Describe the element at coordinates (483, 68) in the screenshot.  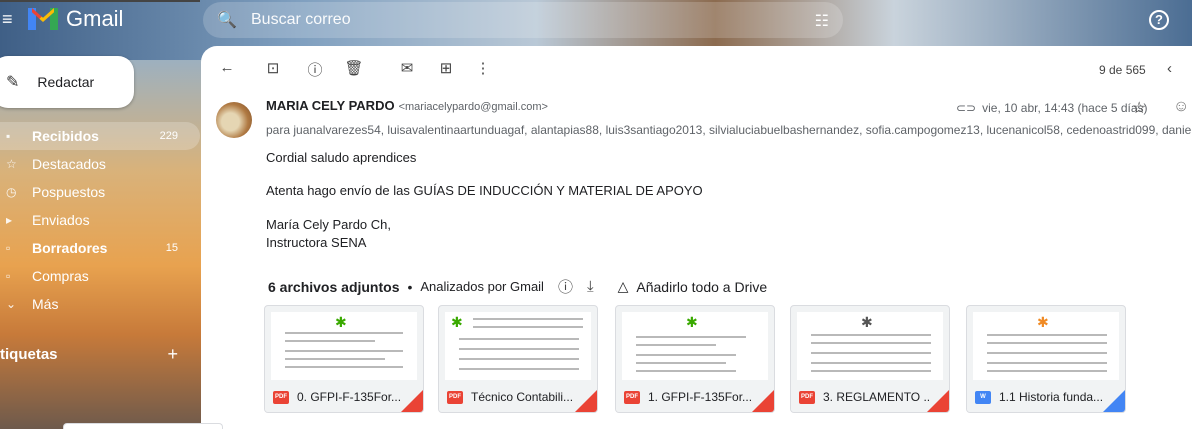
I see `more-options-icon: ⋮` at that location.